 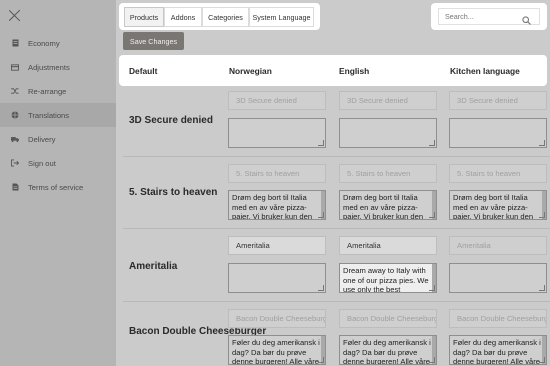 What do you see at coordinates (58, 139) in the screenshot?
I see `sidebar-item-delivery: Delivery` at bounding box center [58, 139].